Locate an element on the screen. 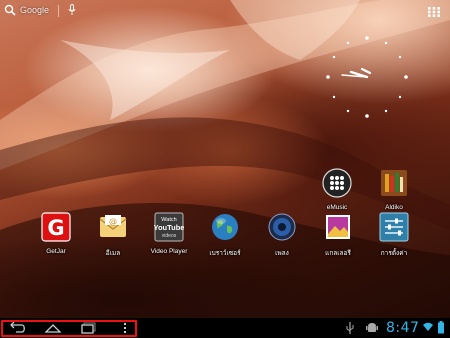 This screenshot has width=450, height=338. nav-buttons-highlight-box is located at coordinates (69, 328).